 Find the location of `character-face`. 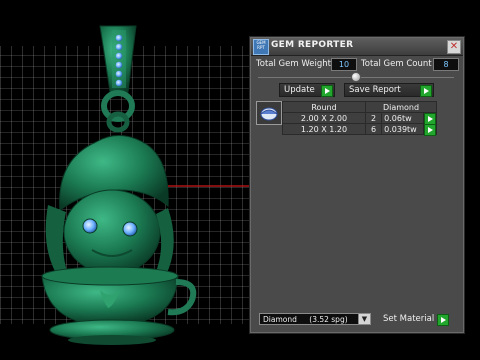

character-face is located at coordinates (112, 232).